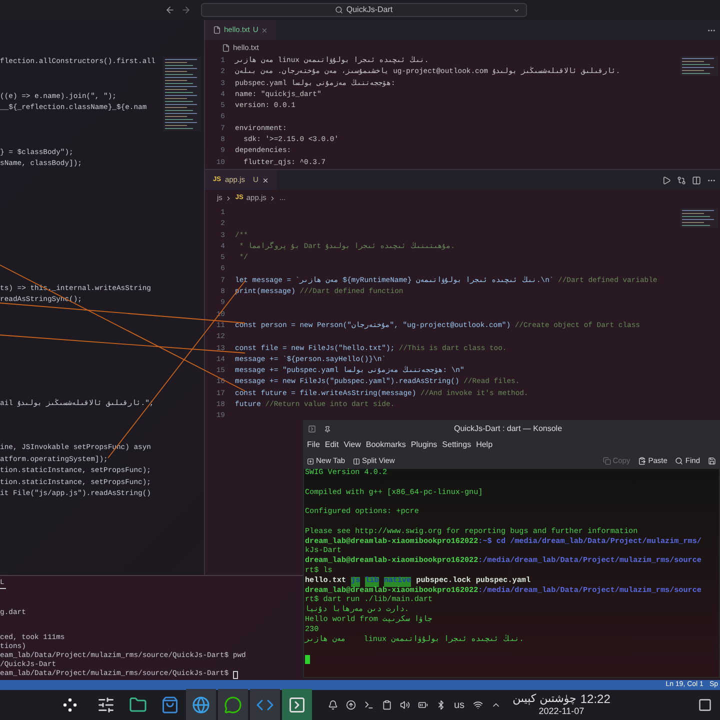 Image resolution: width=720 pixels, height=720 pixels. I want to click on clock-period: چۈشتىن كېيىن, so click(544, 699).